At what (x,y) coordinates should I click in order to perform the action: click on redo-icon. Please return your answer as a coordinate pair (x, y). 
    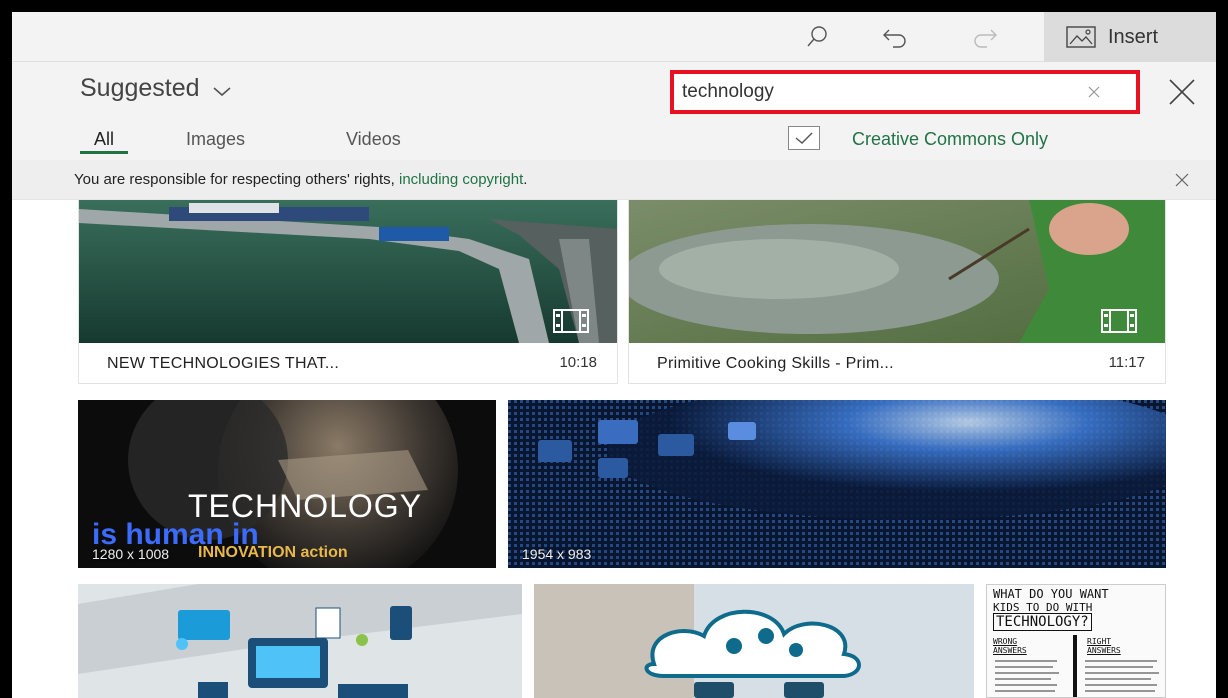
    Looking at the image, I should click on (985, 38).